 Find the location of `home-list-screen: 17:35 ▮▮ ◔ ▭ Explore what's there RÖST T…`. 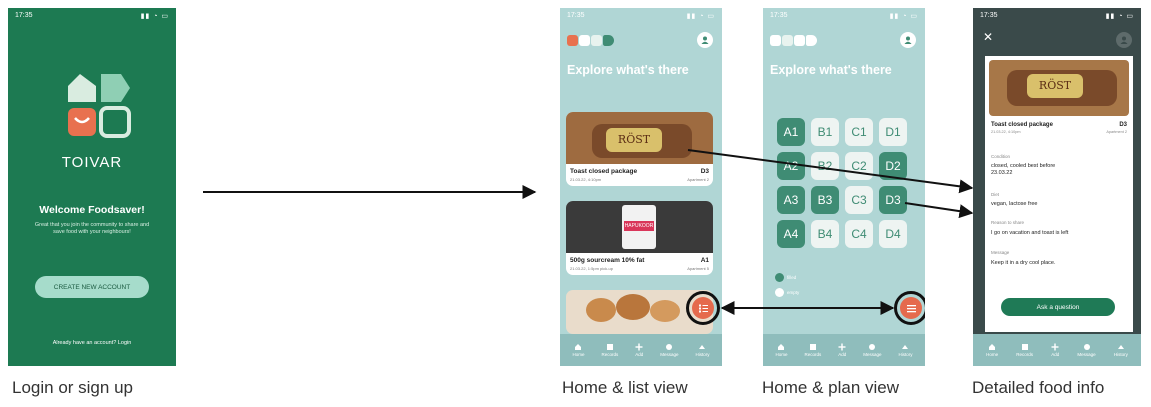

home-list-screen: 17:35 ▮▮ ◔ ▭ Explore what's there RÖST T… is located at coordinates (641, 187).